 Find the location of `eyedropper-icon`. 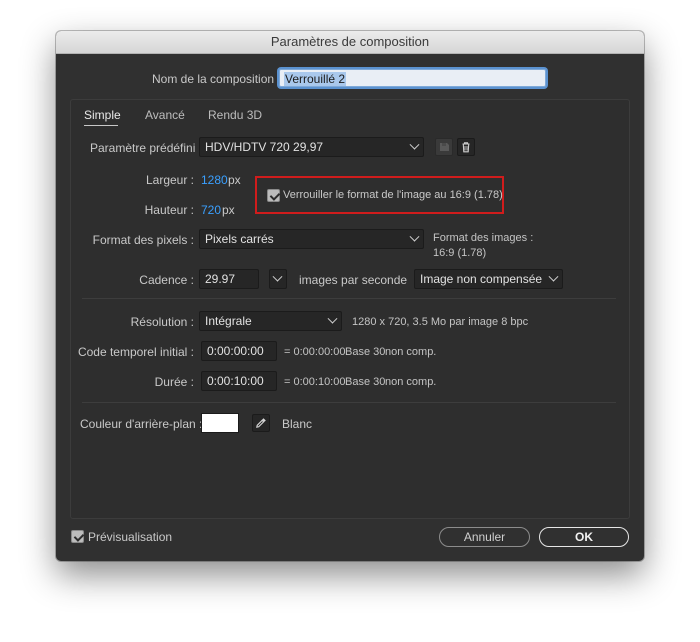

eyedropper-icon is located at coordinates (261, 423).